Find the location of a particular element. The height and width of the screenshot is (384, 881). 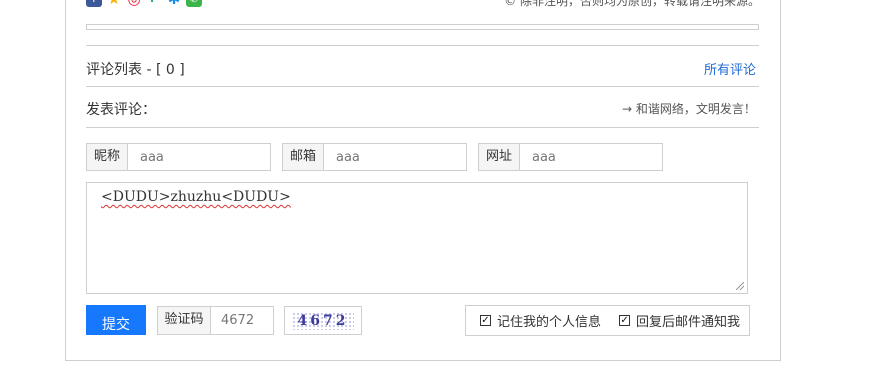

captcha-field-group: 验证码 is located at coordinates (215, 320).